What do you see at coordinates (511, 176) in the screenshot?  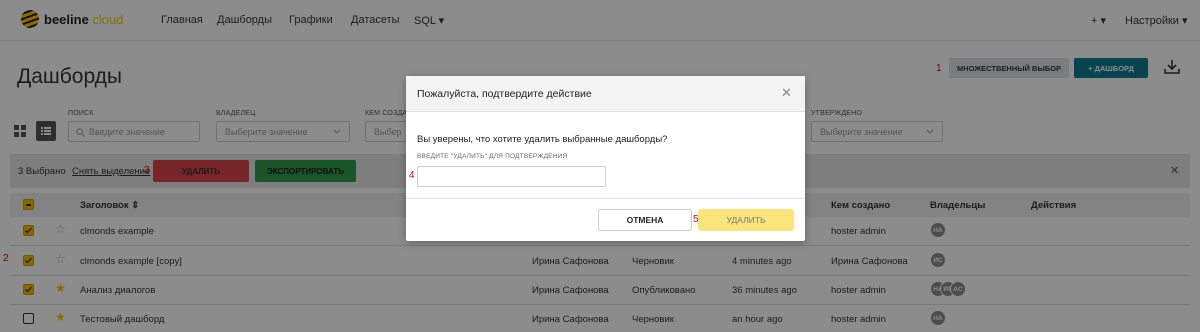 I see `confirm-text-input` at bounding box center [511, 176].